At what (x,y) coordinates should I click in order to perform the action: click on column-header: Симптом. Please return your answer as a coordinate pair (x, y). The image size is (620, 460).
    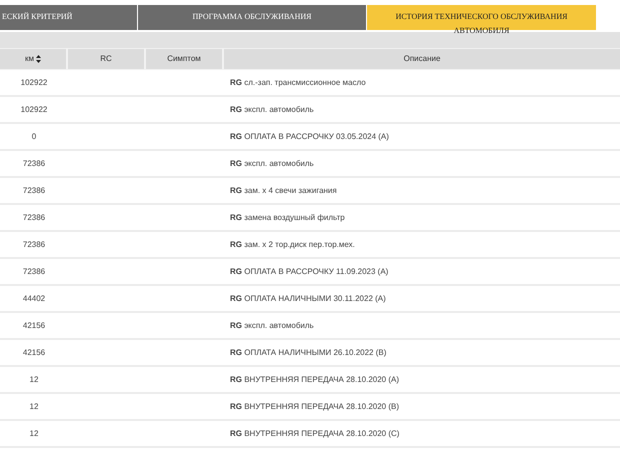
    Looking at the image, I should click on (185, 59).